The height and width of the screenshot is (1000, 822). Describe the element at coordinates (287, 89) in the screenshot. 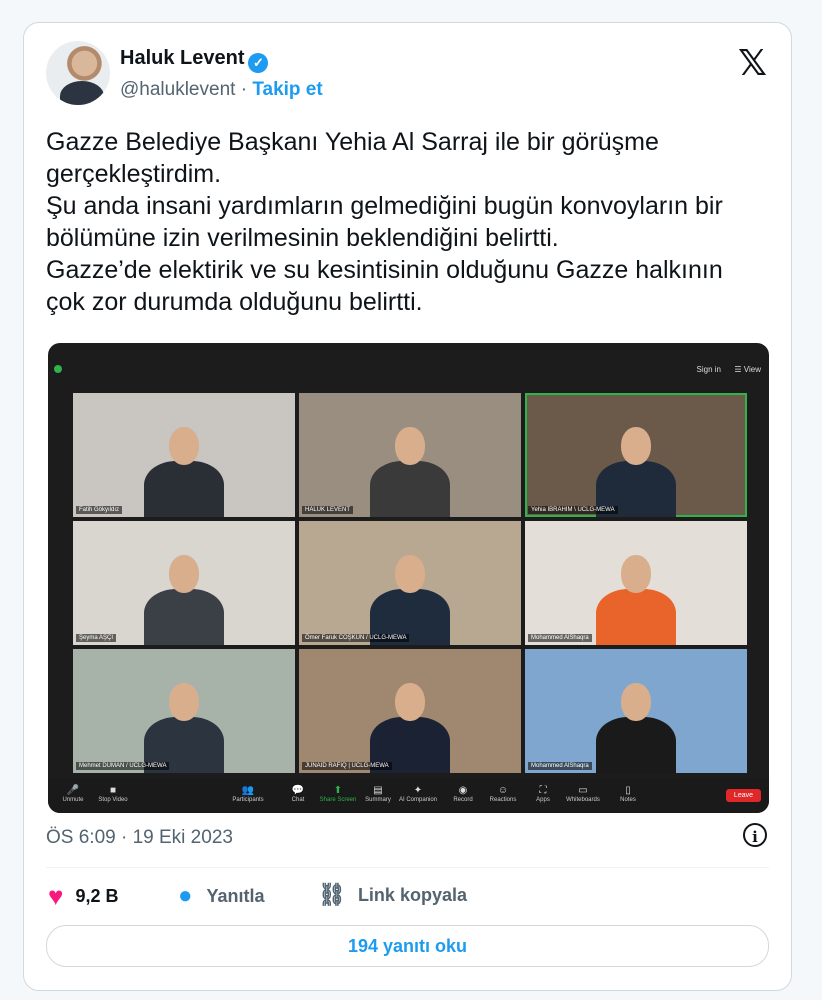

I see `follow-button: Takip et` at that location.